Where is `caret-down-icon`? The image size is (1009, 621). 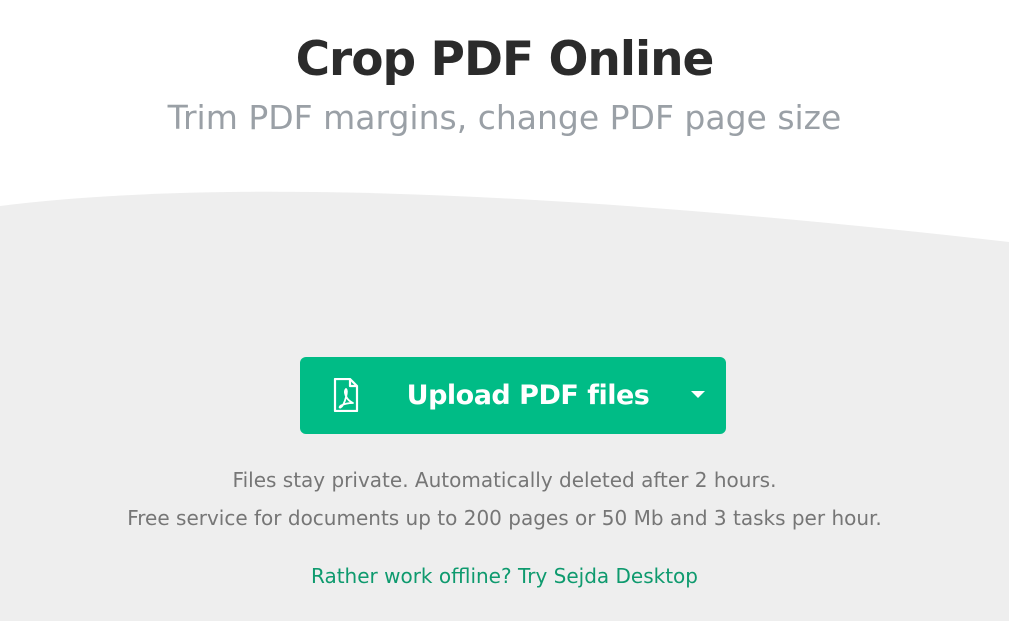 caret-down-icon is located at coordinates (698, 394).